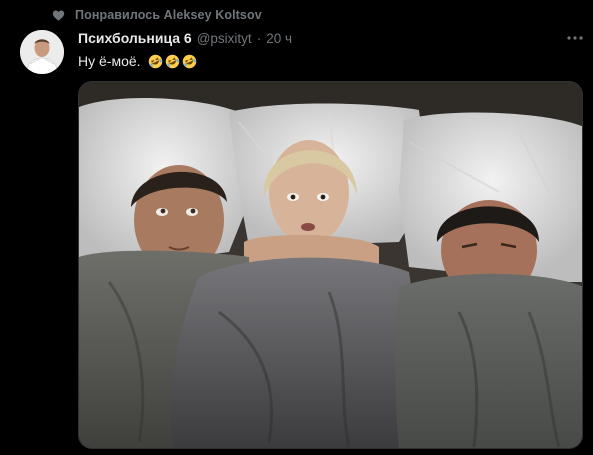  I want to click on heart-icon, so click(58, 15).